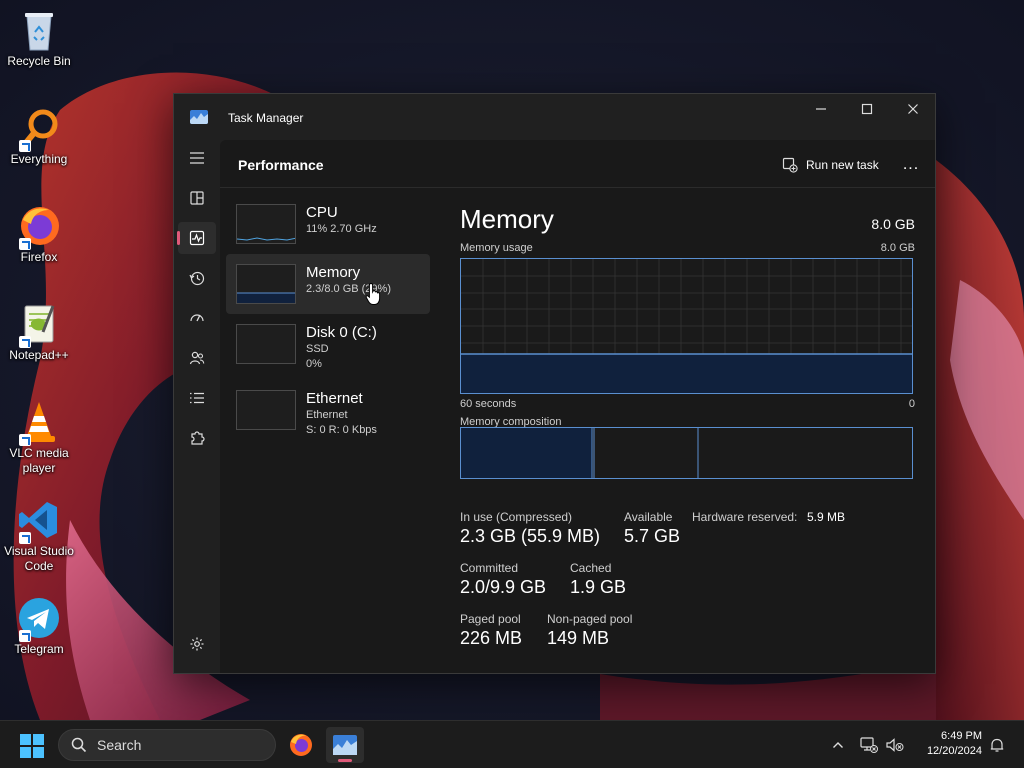  I want to click on performance-icon, so click(197, 238).